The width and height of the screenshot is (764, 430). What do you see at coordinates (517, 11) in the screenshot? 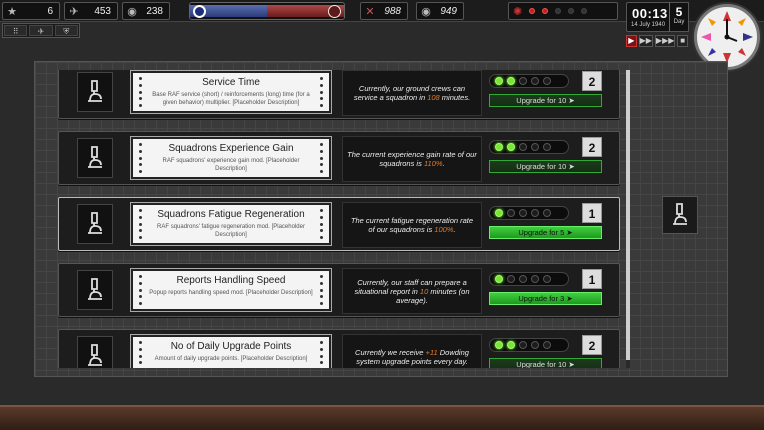
I see `alert-icon: ✺` at bounding box center [517, 11].